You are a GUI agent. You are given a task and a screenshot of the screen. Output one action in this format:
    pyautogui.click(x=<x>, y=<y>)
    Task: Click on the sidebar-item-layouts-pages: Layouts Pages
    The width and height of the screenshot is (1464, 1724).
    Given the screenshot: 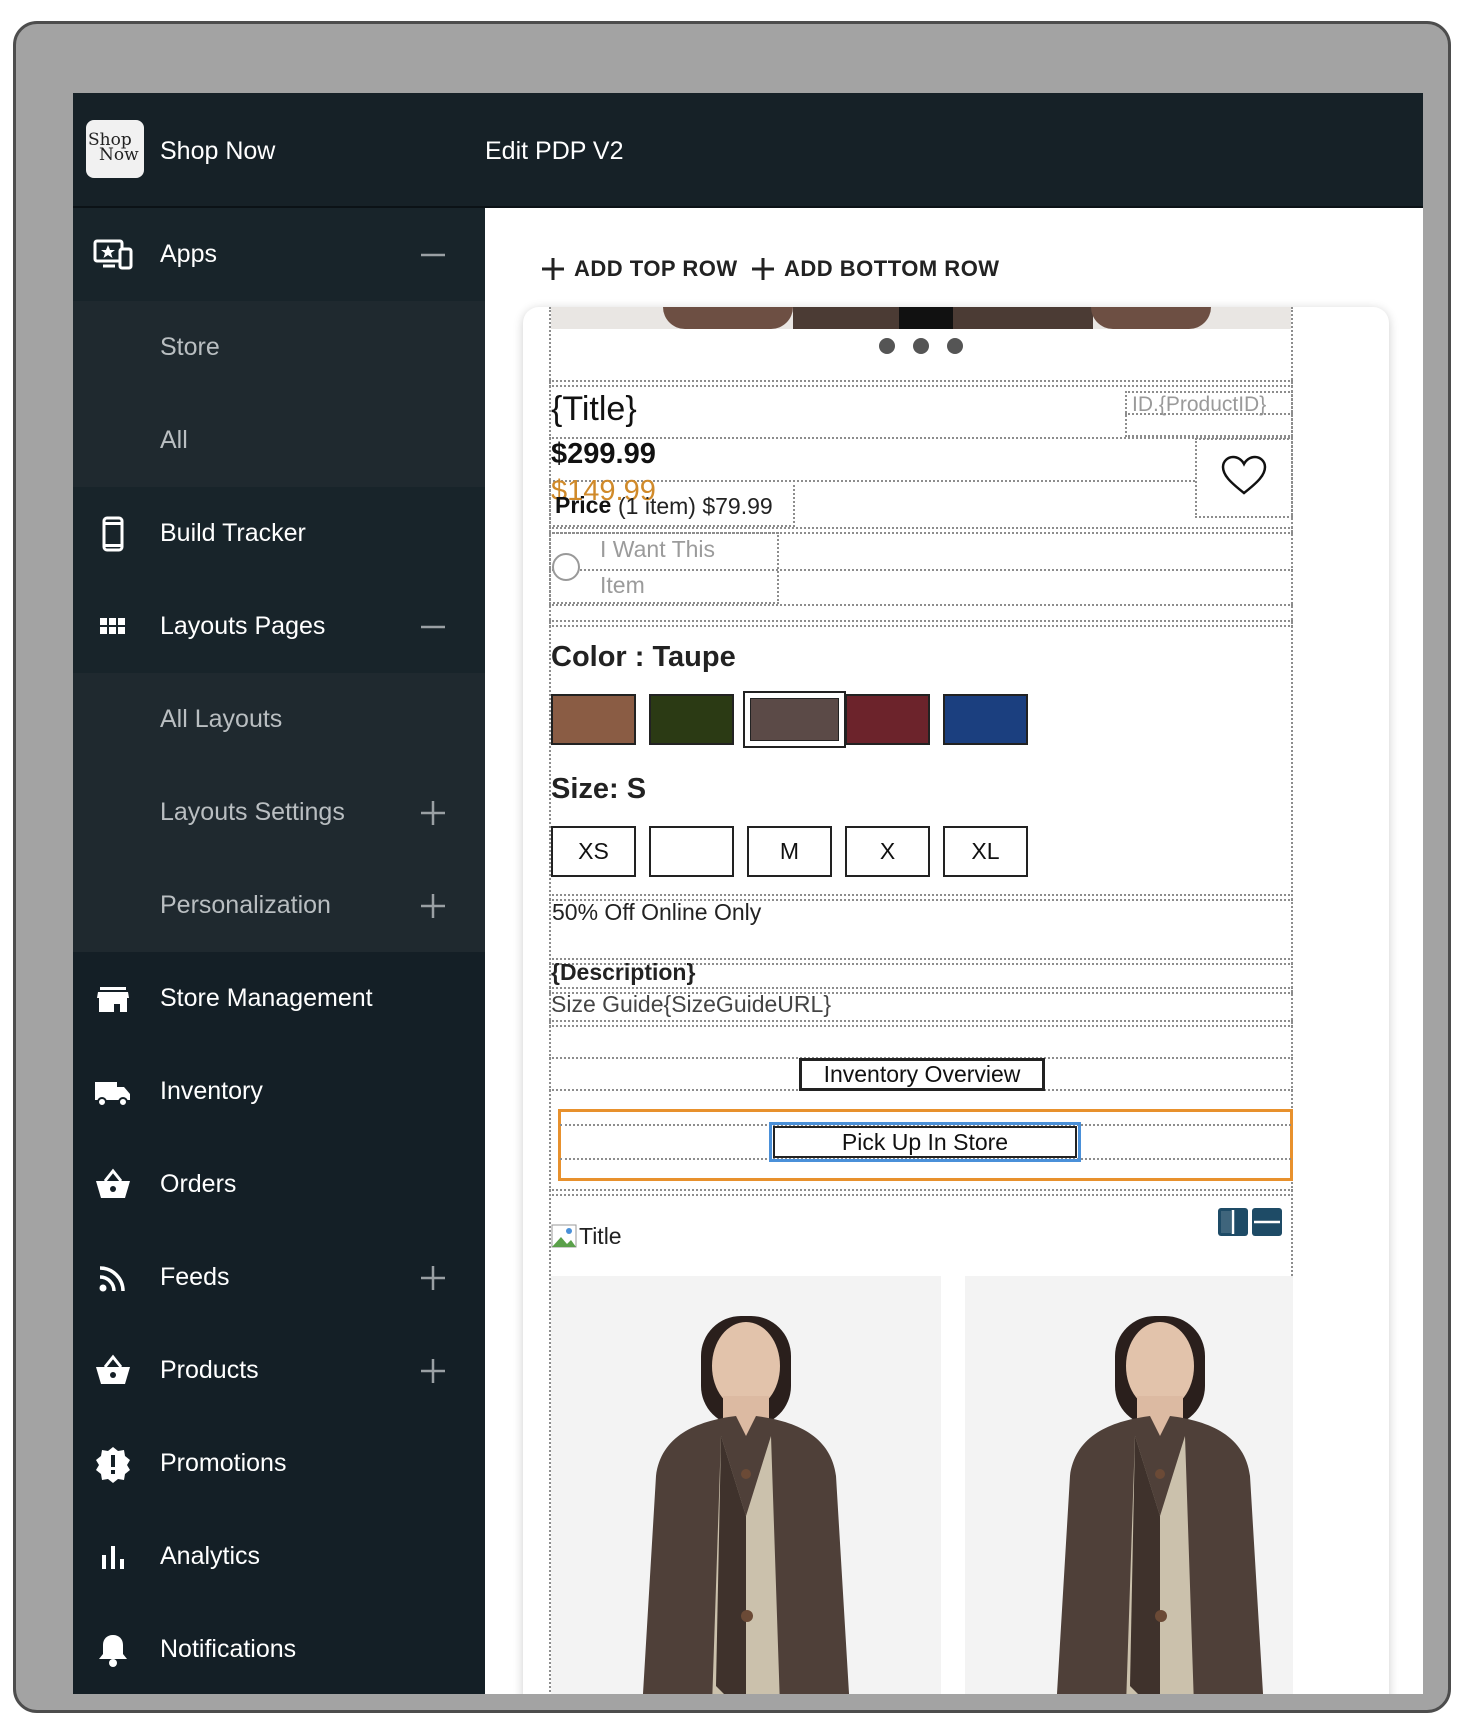 What is the action you would take?
    pyautogui.click(x=279, y=626)
    